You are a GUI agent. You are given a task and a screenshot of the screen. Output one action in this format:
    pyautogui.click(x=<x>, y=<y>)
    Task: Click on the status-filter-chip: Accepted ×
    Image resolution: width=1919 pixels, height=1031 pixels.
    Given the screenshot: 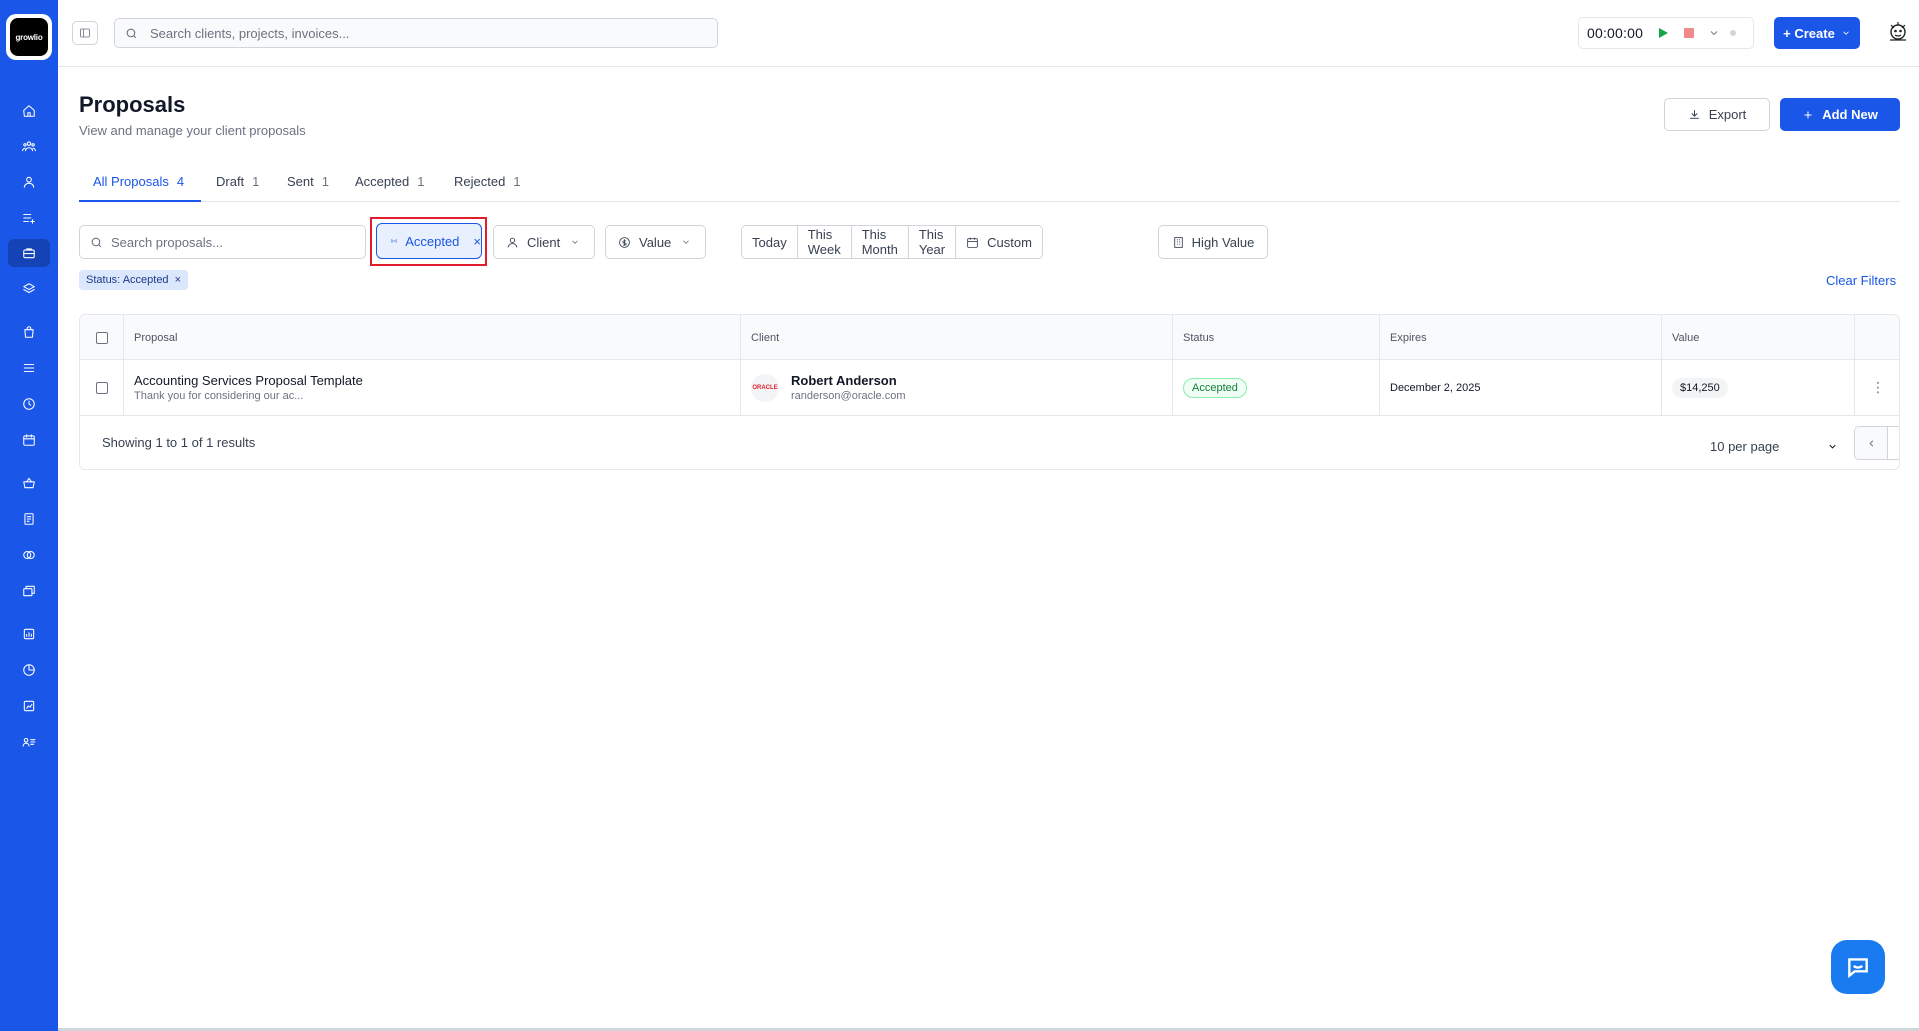 What is the action you would take?
    pyautogui.click(x=429, y=241)
    